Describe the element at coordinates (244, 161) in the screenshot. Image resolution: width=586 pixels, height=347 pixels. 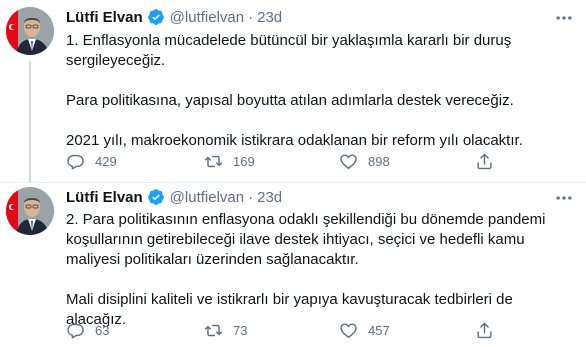
I see `retweet-count: 169` at that location.